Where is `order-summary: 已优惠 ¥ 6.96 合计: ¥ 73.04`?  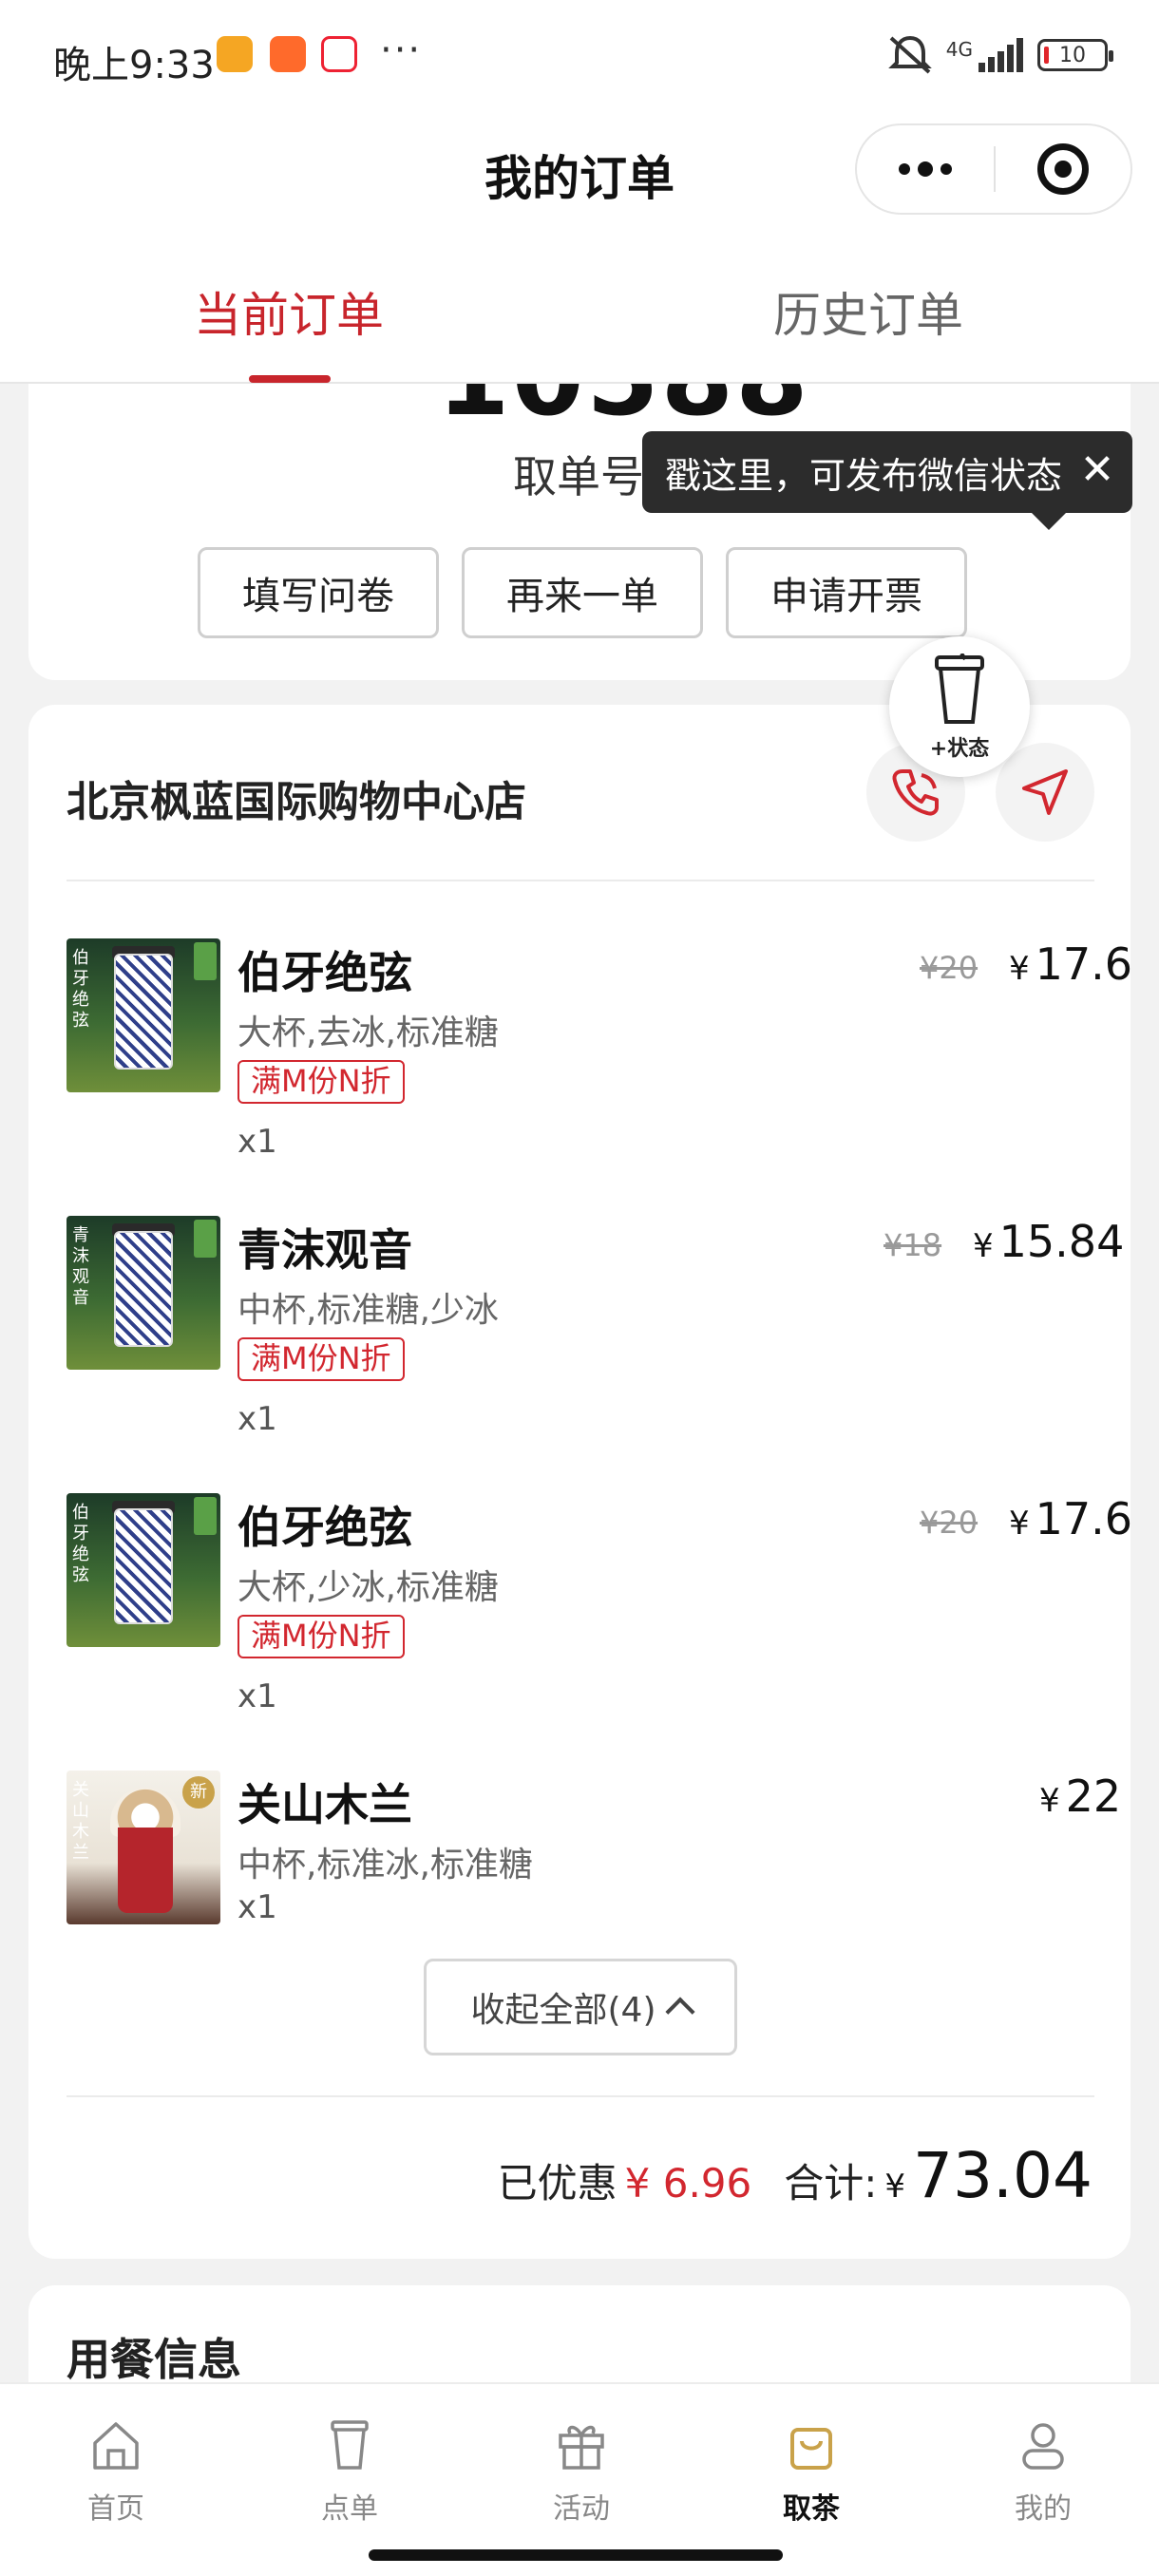 order-summary: 已优惠 ¥ 6.96 合计: ¥ 73.04 is located at coordinates (795, 2175).